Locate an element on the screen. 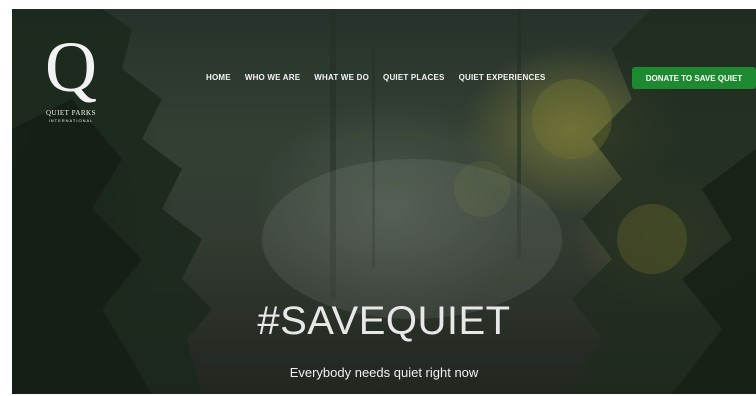  hero-tagline: Everybody needs quiet right now is located at coordinates (384, 372).